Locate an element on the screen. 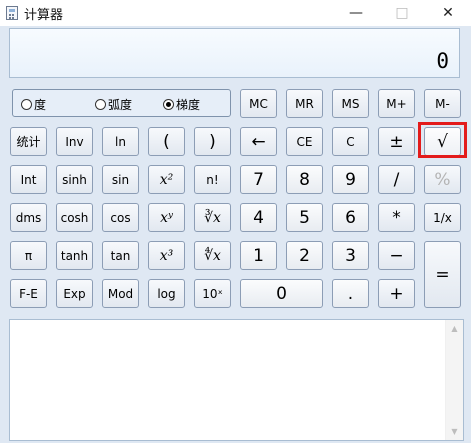 The width and height of the screenshot is (471, 443). radio-degree-label: 度 is located at coordinates (40, 105).